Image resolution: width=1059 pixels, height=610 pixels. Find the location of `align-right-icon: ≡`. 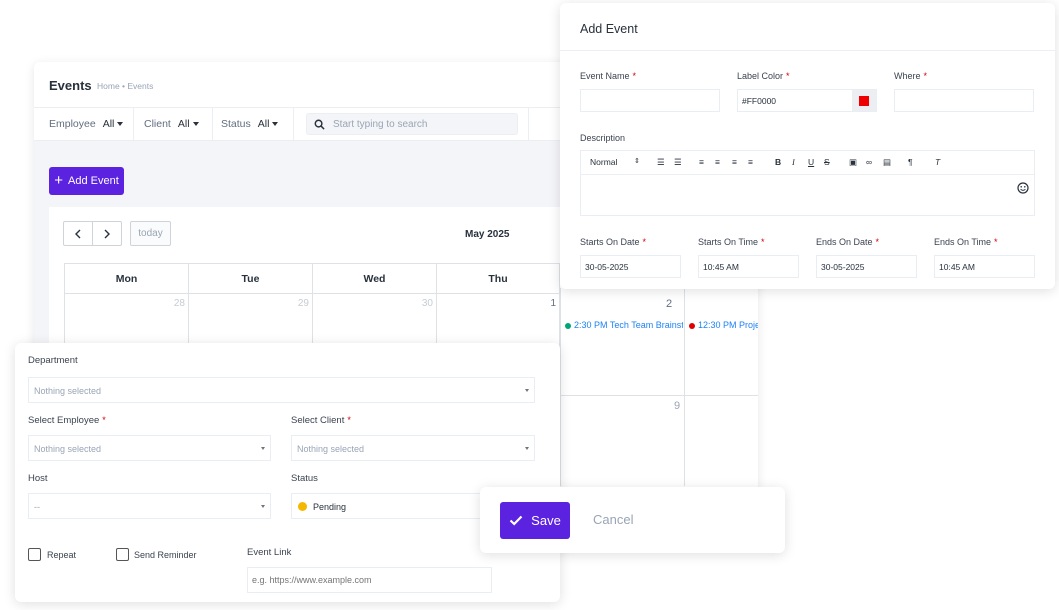

align-right-icon: ≡ is located at coordinates (734, 162).